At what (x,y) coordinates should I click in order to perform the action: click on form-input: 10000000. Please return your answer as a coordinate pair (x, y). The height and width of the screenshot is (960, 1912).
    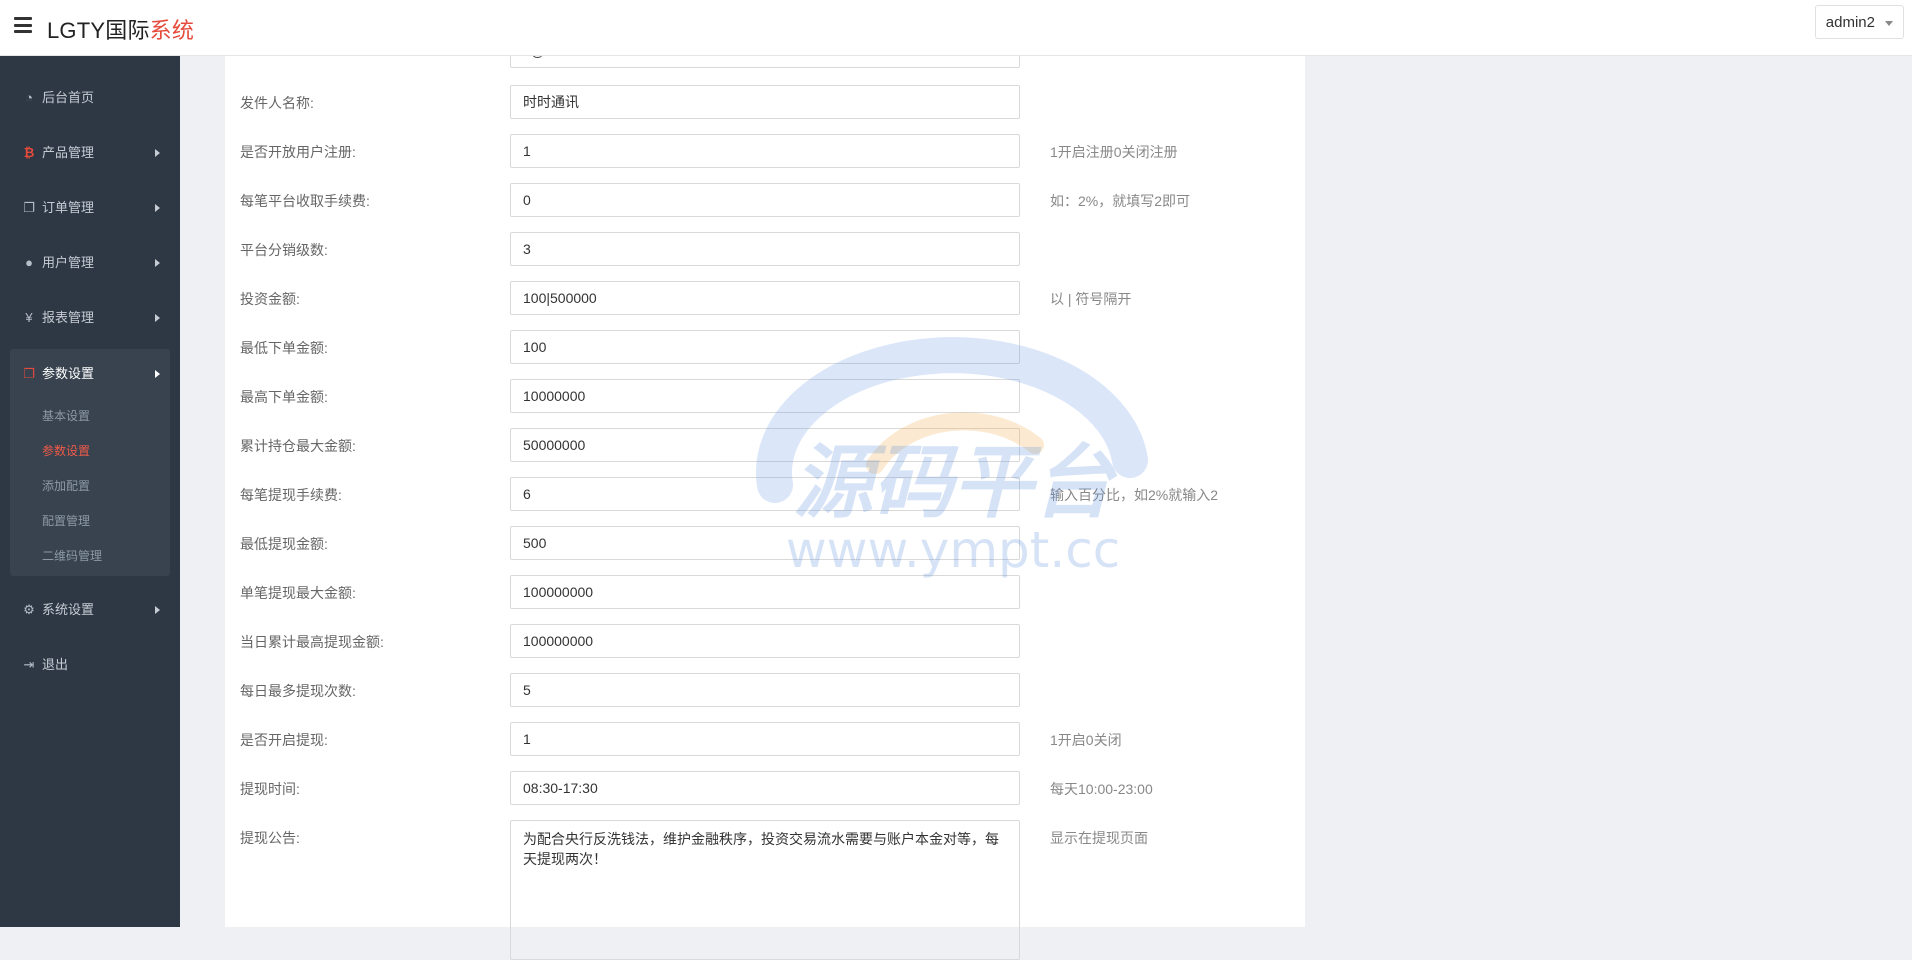
    Looking at the image, I should click on (765, 396).